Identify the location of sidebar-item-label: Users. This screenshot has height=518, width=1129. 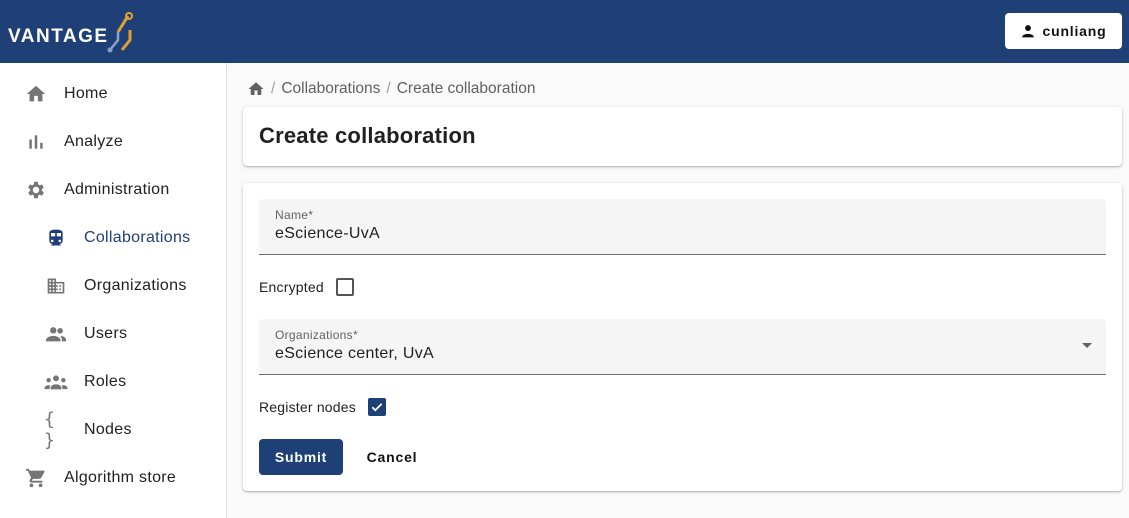
(106, 333).